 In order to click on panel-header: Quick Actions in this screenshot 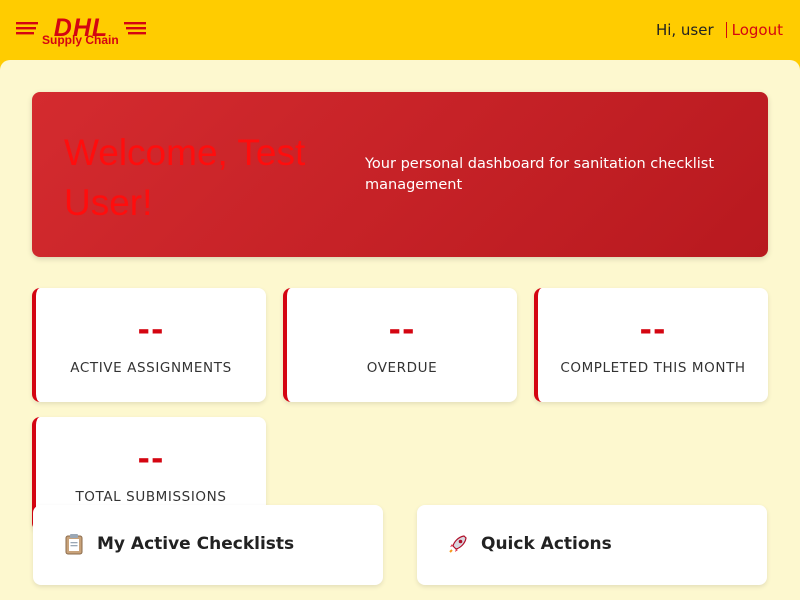, I will do `click(529, 544)`.